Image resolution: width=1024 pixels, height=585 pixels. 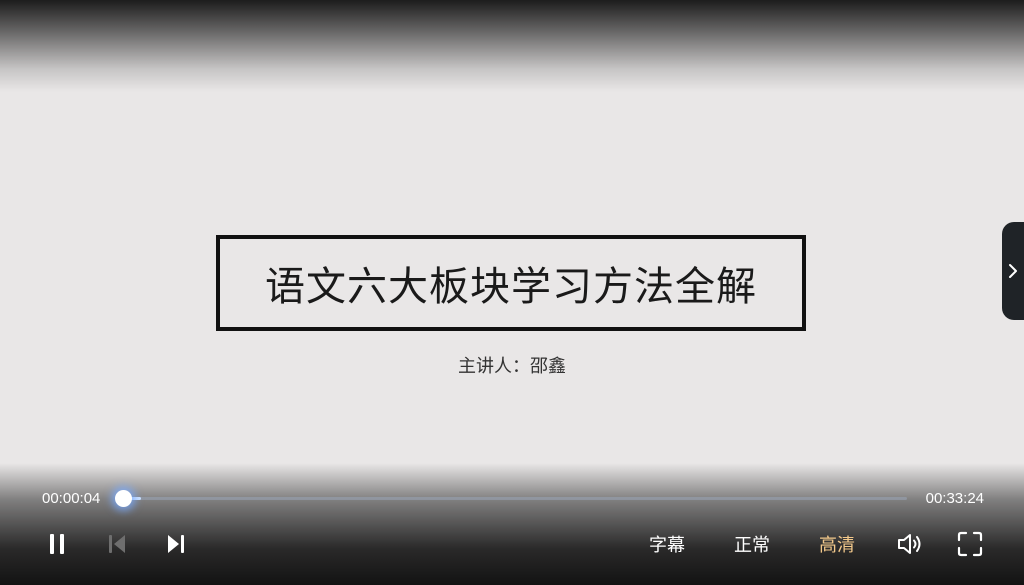 I want to click on slide-title-box: 语文六大板块学习方法全解, so click(x=511, y=283).